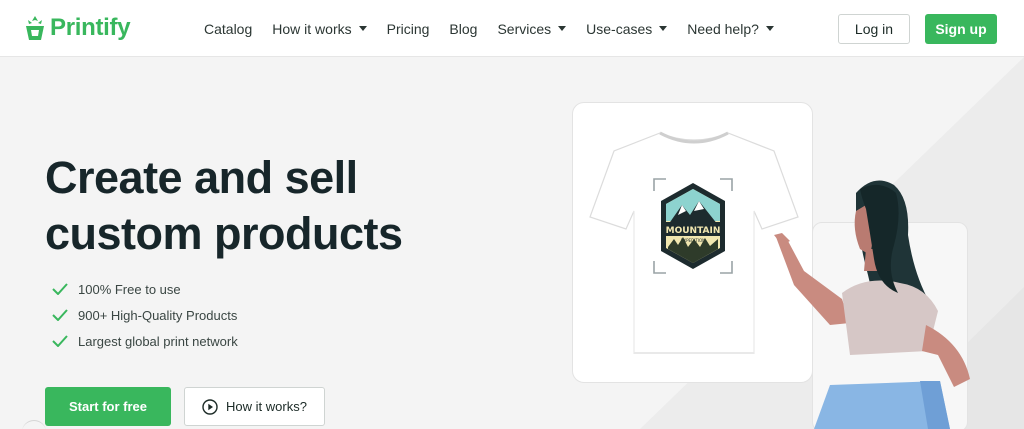  I want to click on nav-item-catalog: Catalog, so click(228, 29).